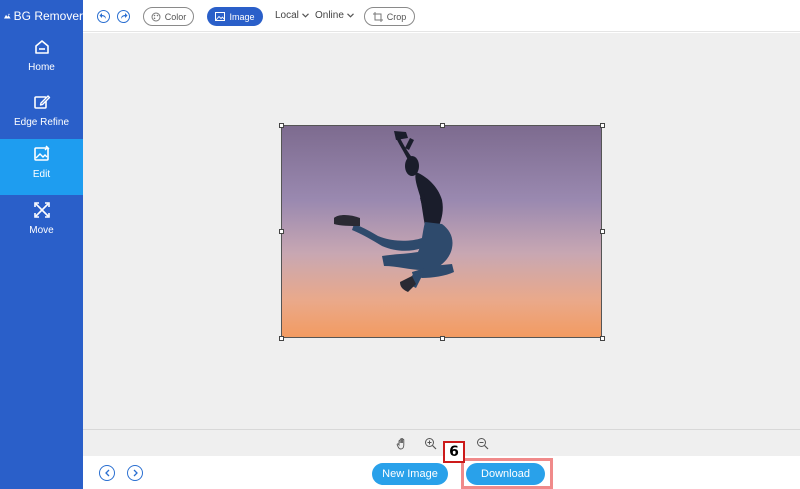 The width and height of the screenshot is (800, 489). I want to click on image-button: Image, so click(235, 16).